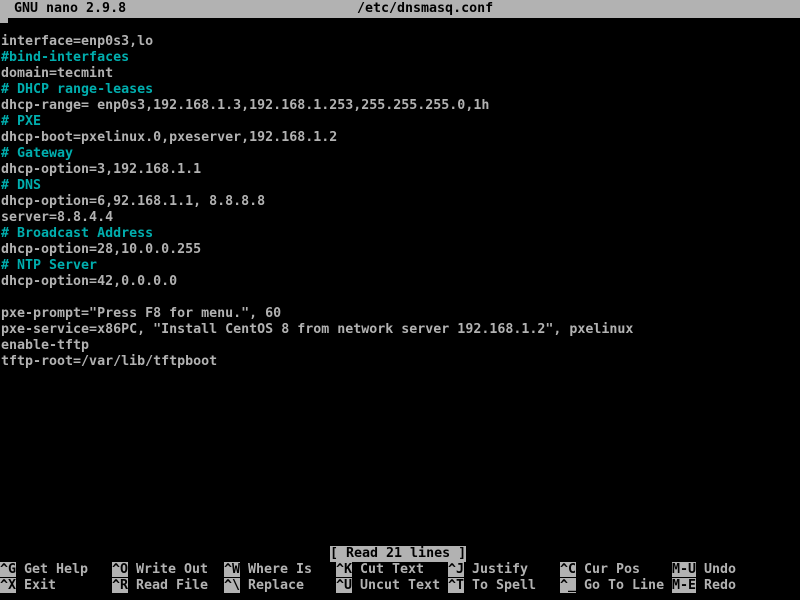 Image resolution: width=800 pixels, height=600 pixels. I want to click on shortcut-label: Cut Text, so click(392, 569).